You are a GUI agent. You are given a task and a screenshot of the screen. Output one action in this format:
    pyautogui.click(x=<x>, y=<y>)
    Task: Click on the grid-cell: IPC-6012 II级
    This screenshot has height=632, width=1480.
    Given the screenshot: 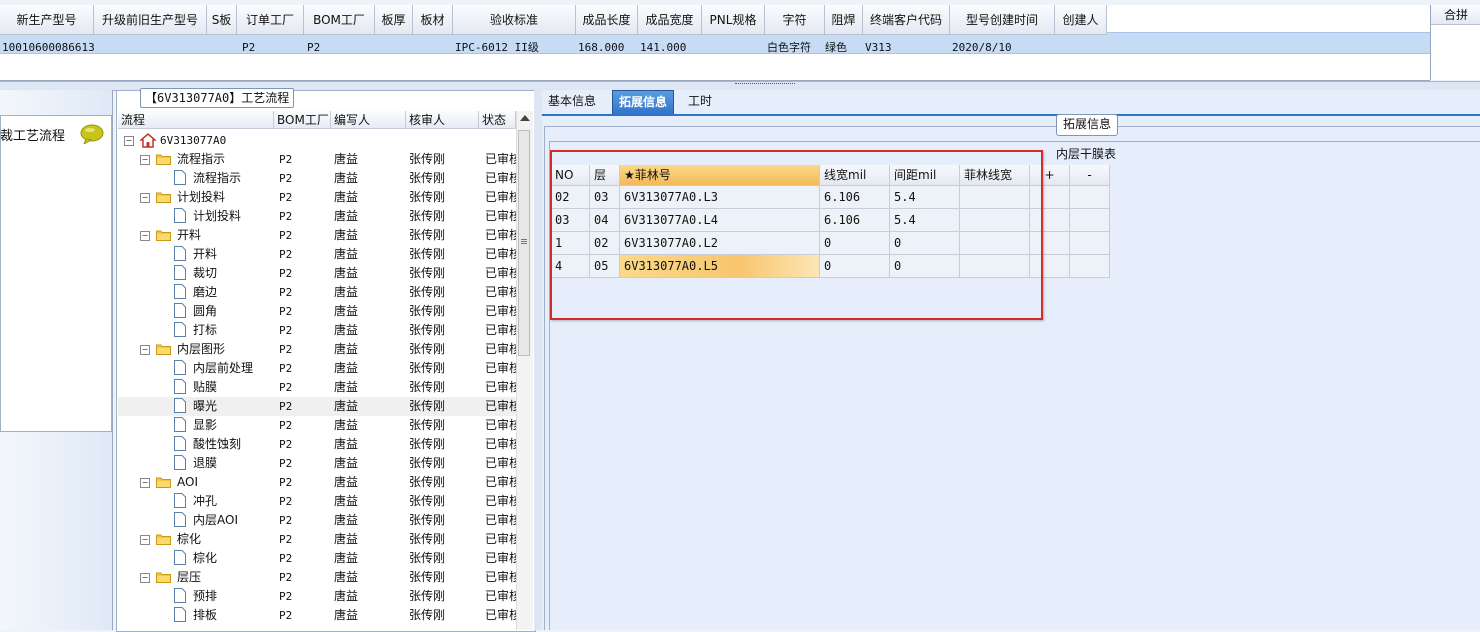 What is the action you would take?
    pyautogui.click(x=514, y=48)
    